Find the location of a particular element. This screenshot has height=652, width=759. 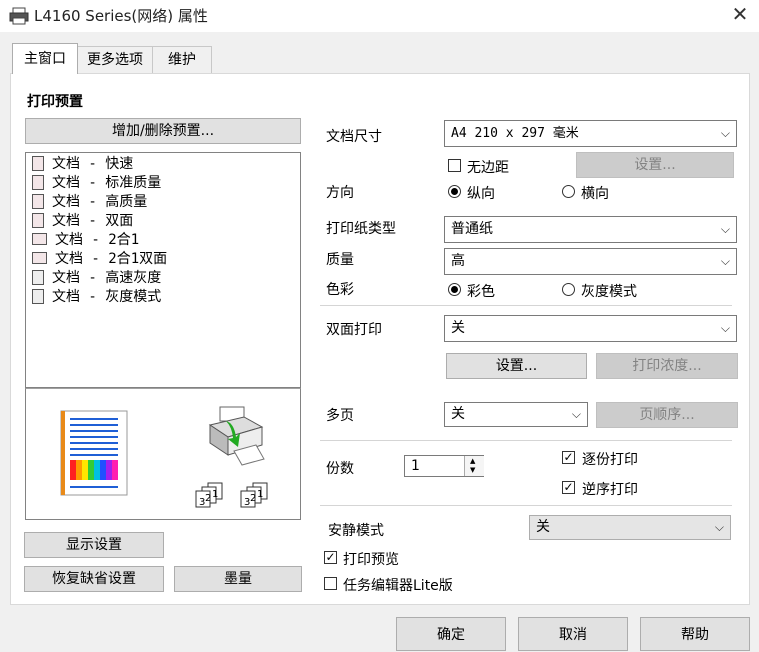

paper-type-select: 普通纸 ⌵ is located at coordinates (590, 229).